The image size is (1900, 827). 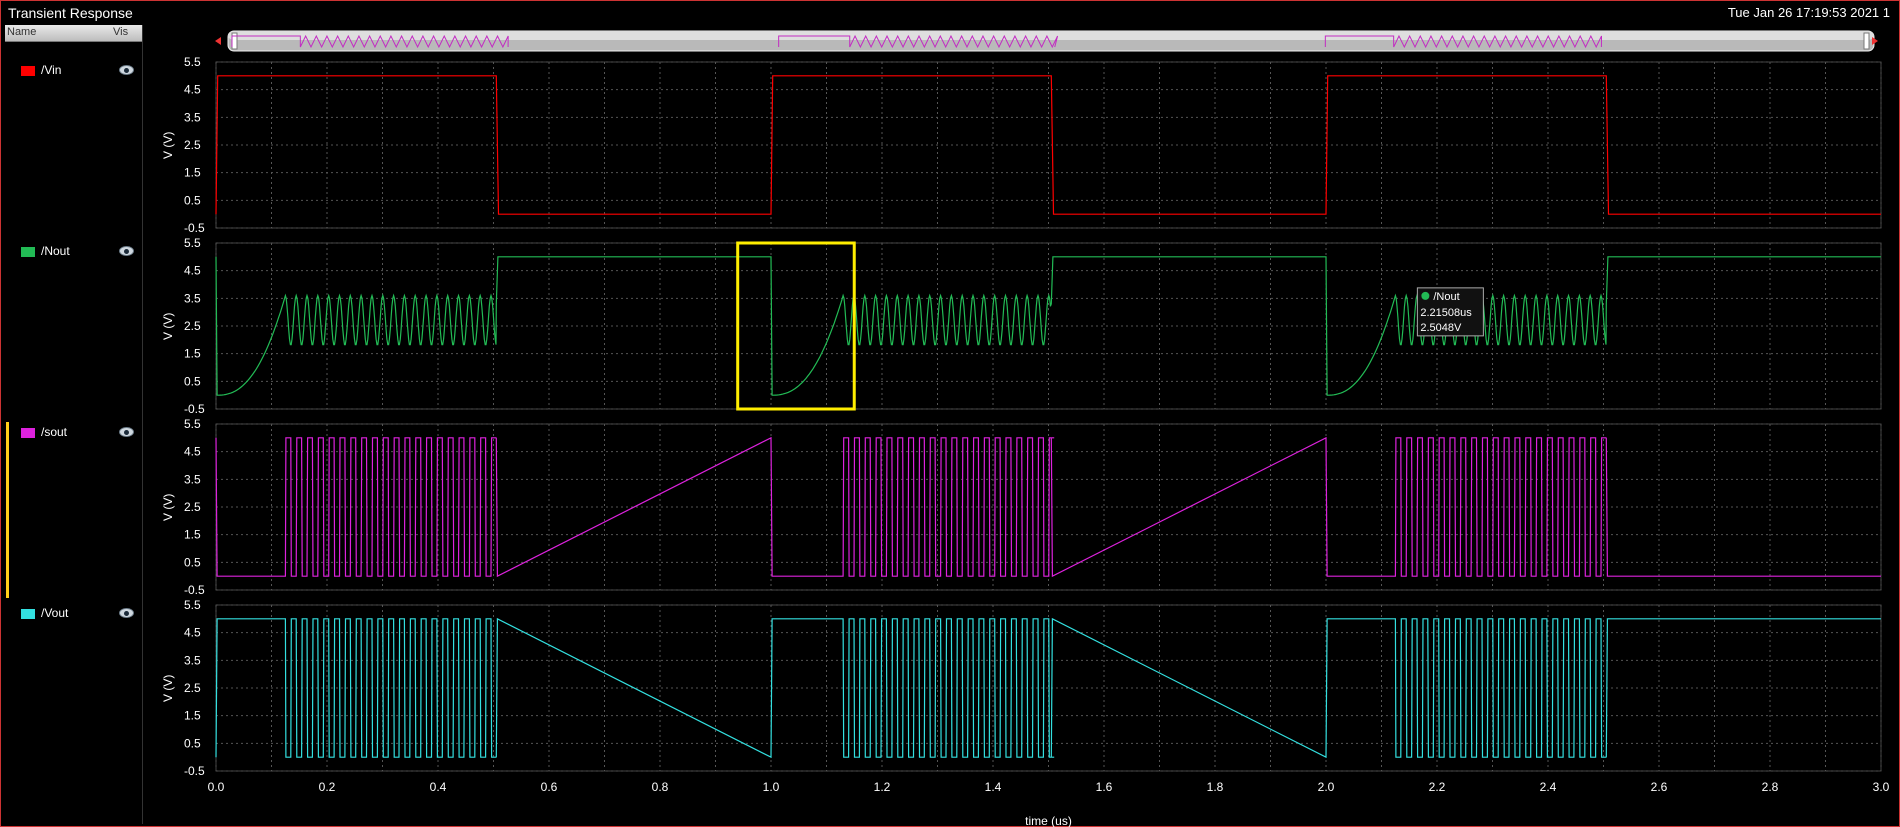 What do you see at coordinates (1425, 295) in the screenshot?
I see `marker-dot` at bounding box center [1425, 295].